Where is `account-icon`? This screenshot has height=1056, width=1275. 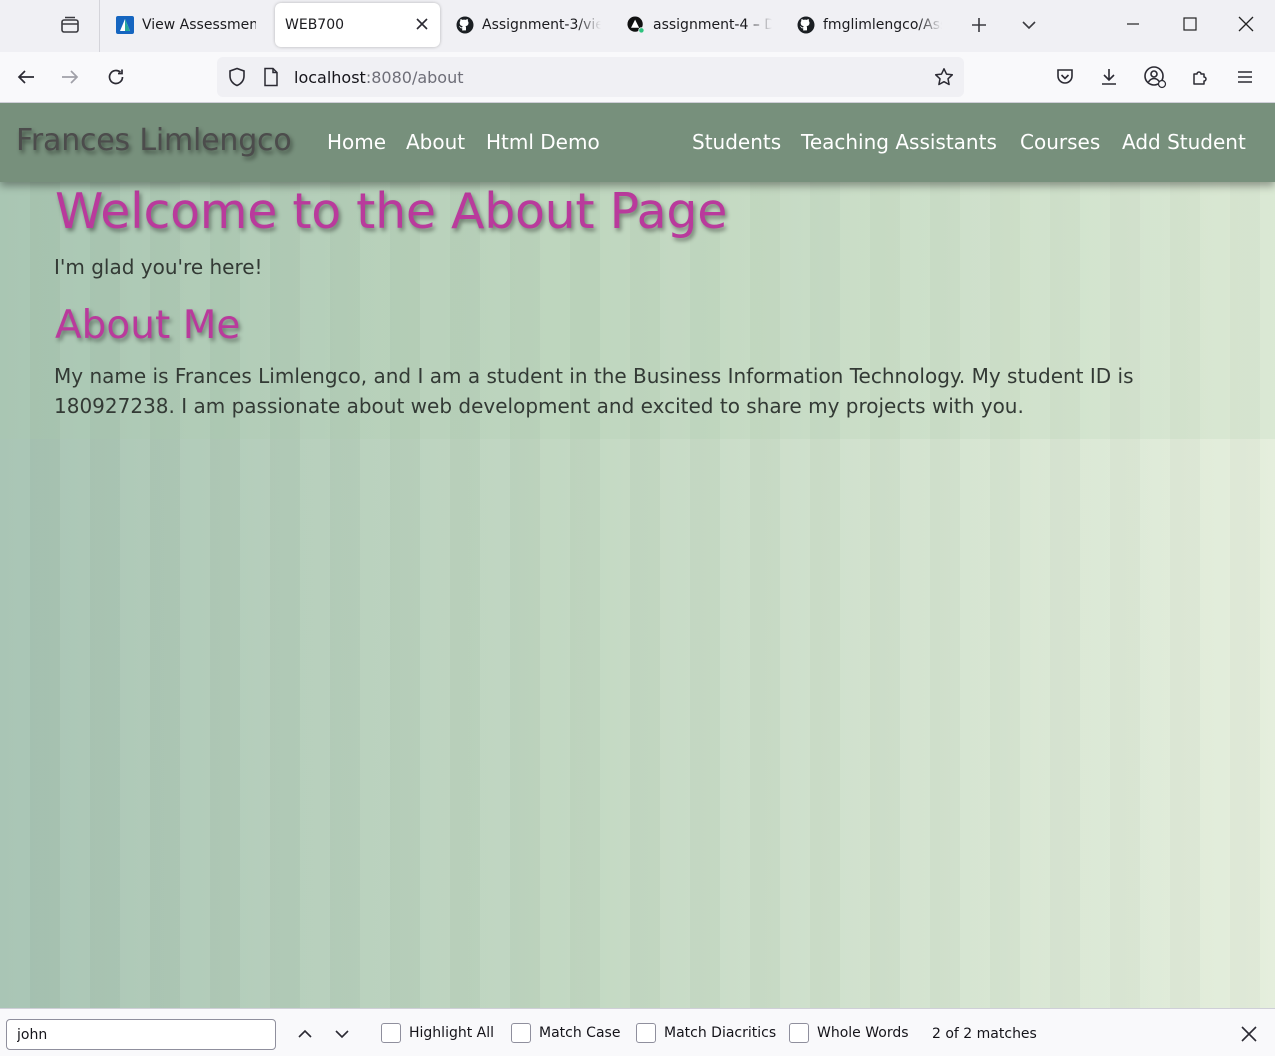 account-icon is located at coordinates (1155, 77).